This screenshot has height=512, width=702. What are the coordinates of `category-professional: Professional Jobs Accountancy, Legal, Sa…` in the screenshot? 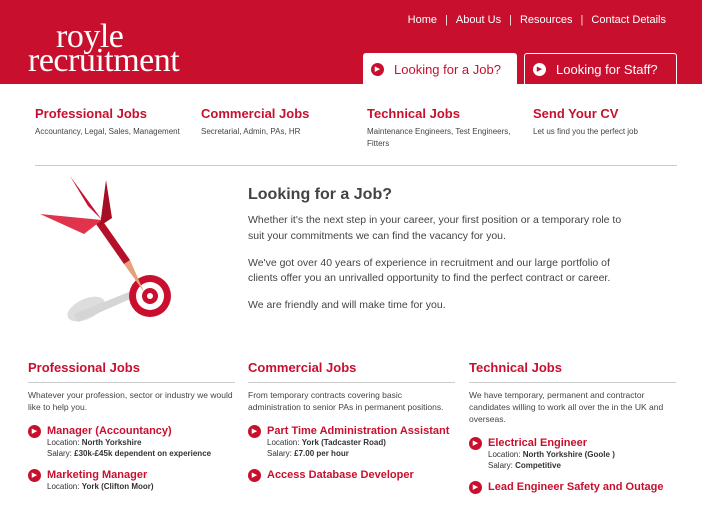 It's located at (110, 122).